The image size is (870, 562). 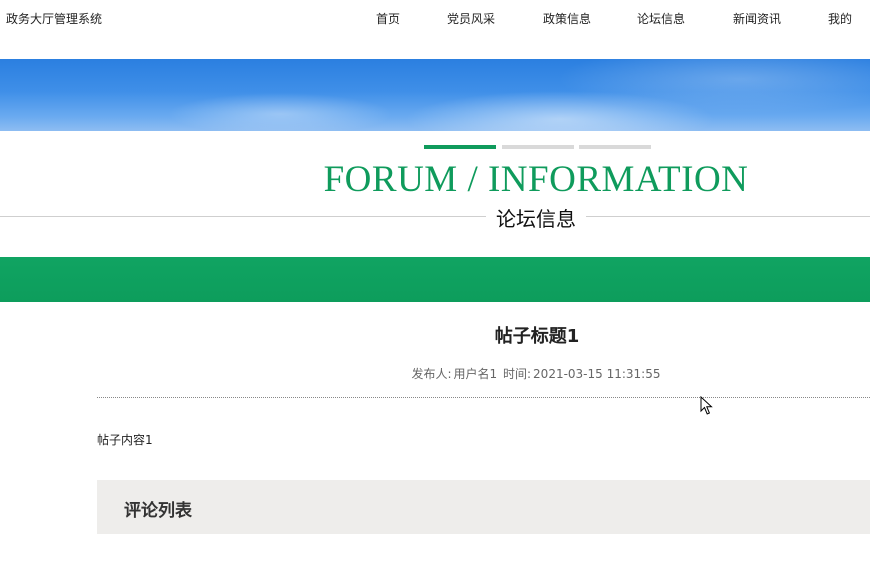 I want to click on hero-banner, so click(x=435, y=95).